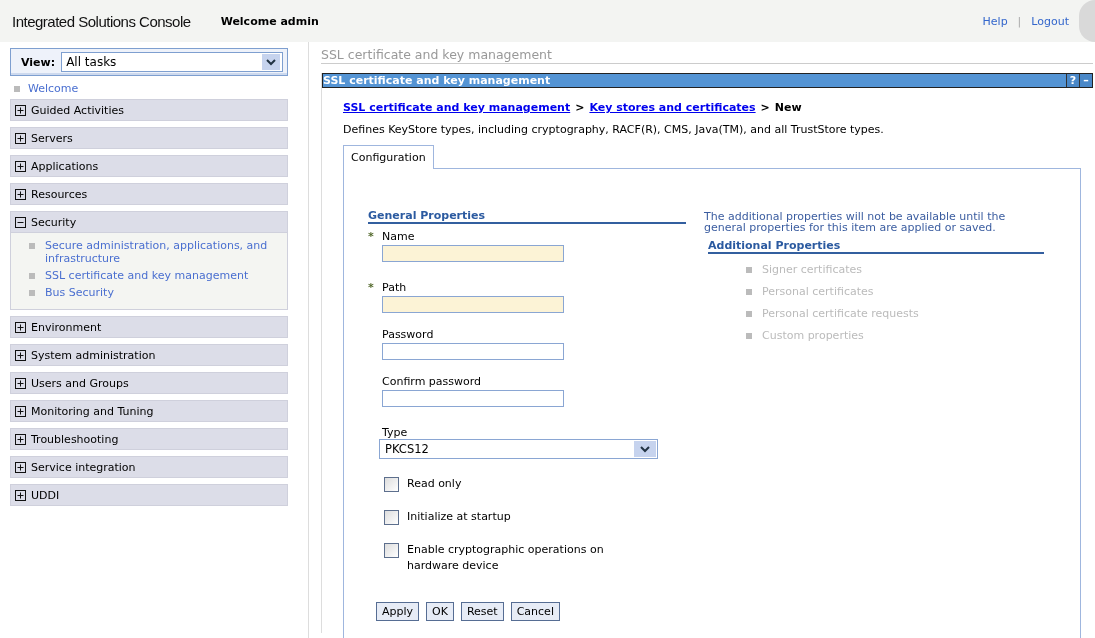 The width and height of the screenshot is (1095, 638). I want to click on checkbox-label: Read only, so click(434, 484).